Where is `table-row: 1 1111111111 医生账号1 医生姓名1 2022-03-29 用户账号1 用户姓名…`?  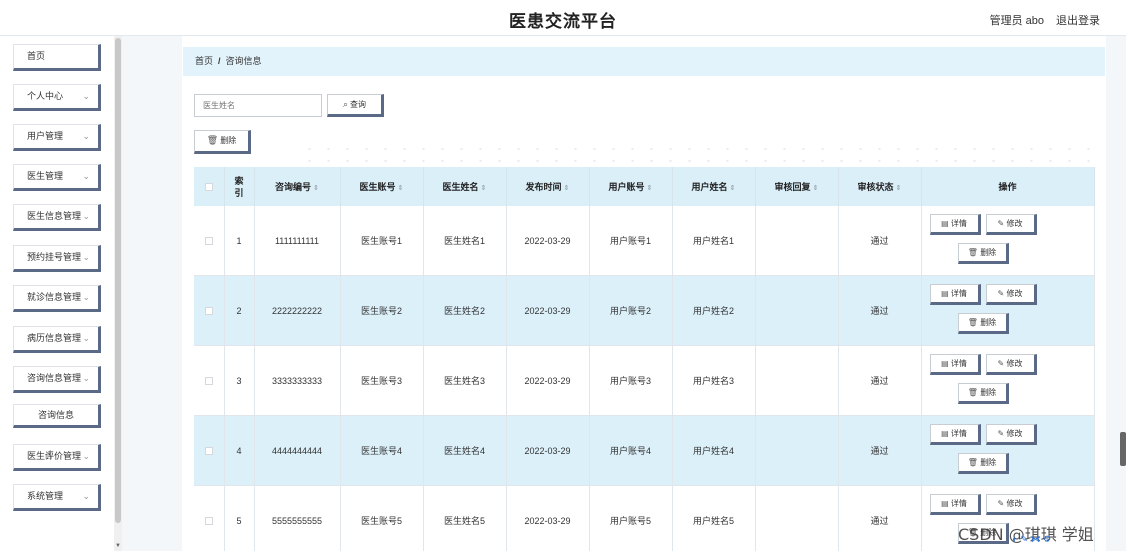
table-row: 1 1111111111 医生账号1 医生姓名1 2022-03-29 用户账号1 用户姓名… is located at coordinates (644, 241).